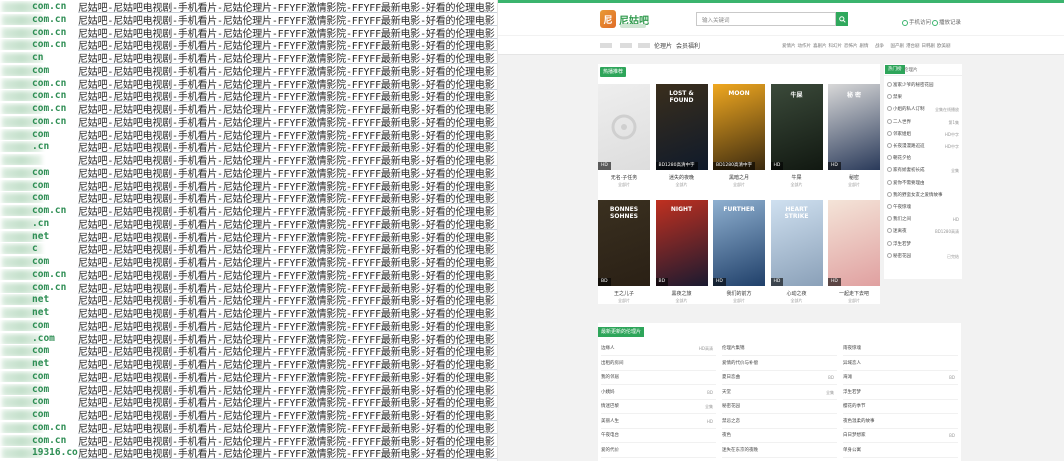 Image resolution: width=1064 pixels, height=461 pixels. I want to click on latest-item: 爱情的代价与补偿, so click(779, 364).